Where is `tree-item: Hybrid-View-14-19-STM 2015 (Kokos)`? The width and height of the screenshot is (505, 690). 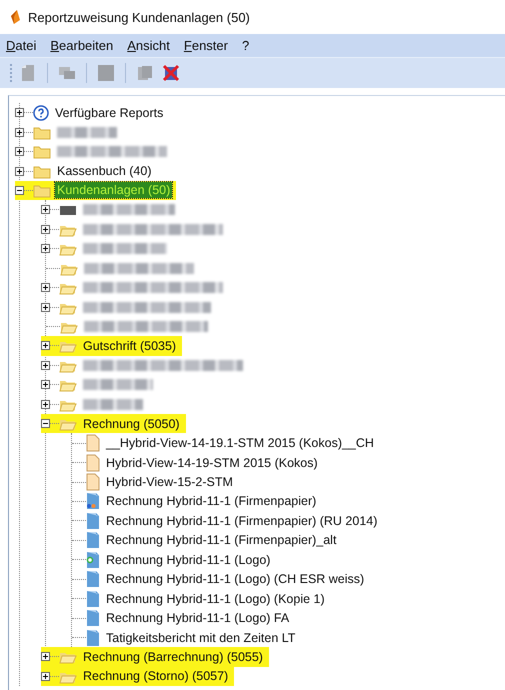 tree-item: Hybrid-View-14-19-STM 2015 (Kokos) is located at coordinates (212, 462).